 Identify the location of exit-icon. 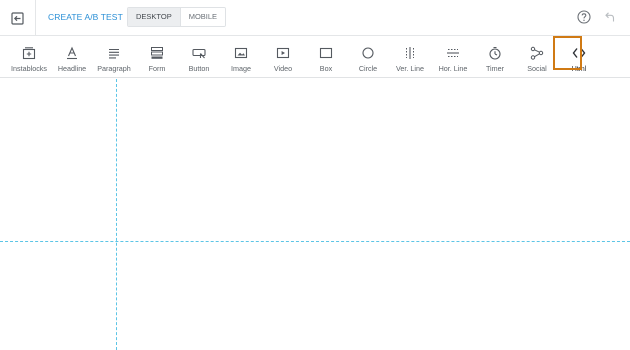
(17, 18).